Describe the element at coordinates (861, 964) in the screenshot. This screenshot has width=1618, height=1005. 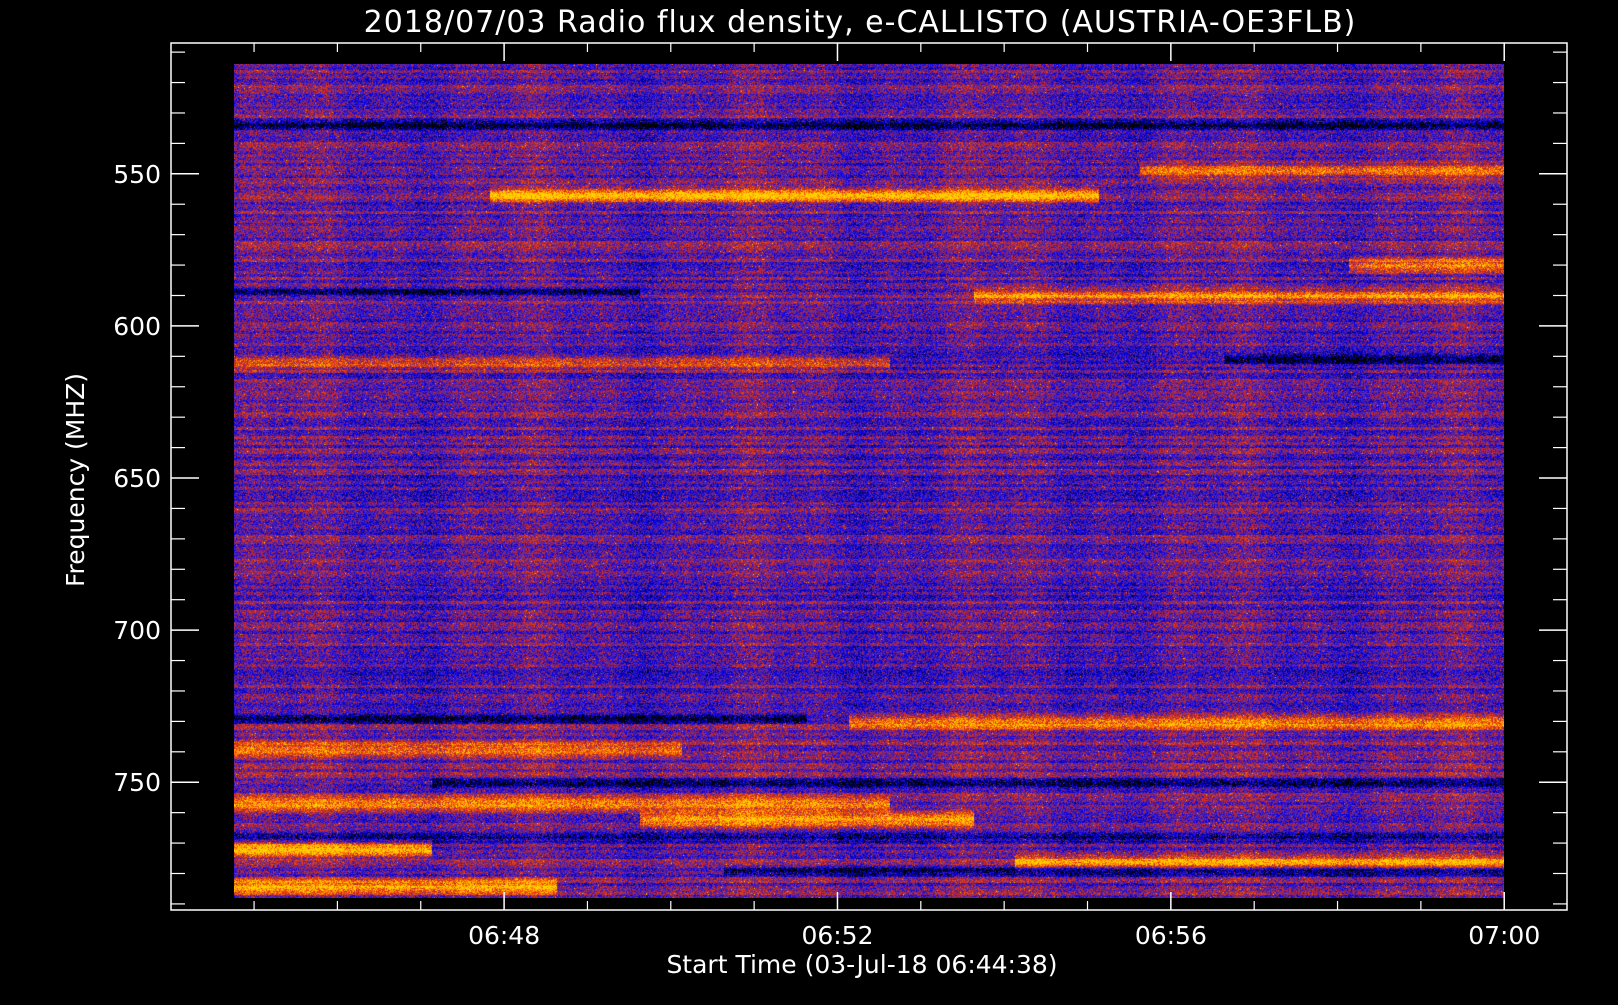
I see `x-axis-label: Start Time (03-Jul-18 06:44:38)` at that location.